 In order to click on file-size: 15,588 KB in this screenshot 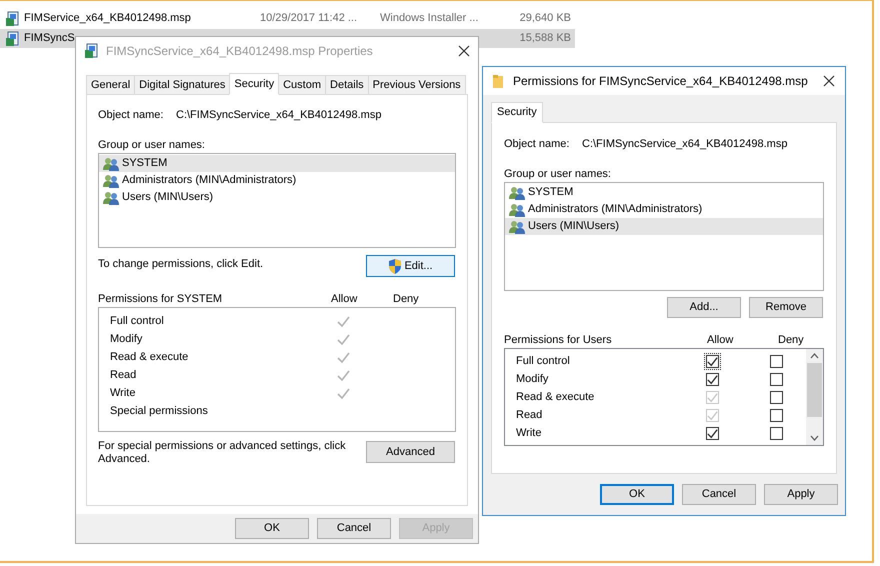, I will do `click(546, 38)`.